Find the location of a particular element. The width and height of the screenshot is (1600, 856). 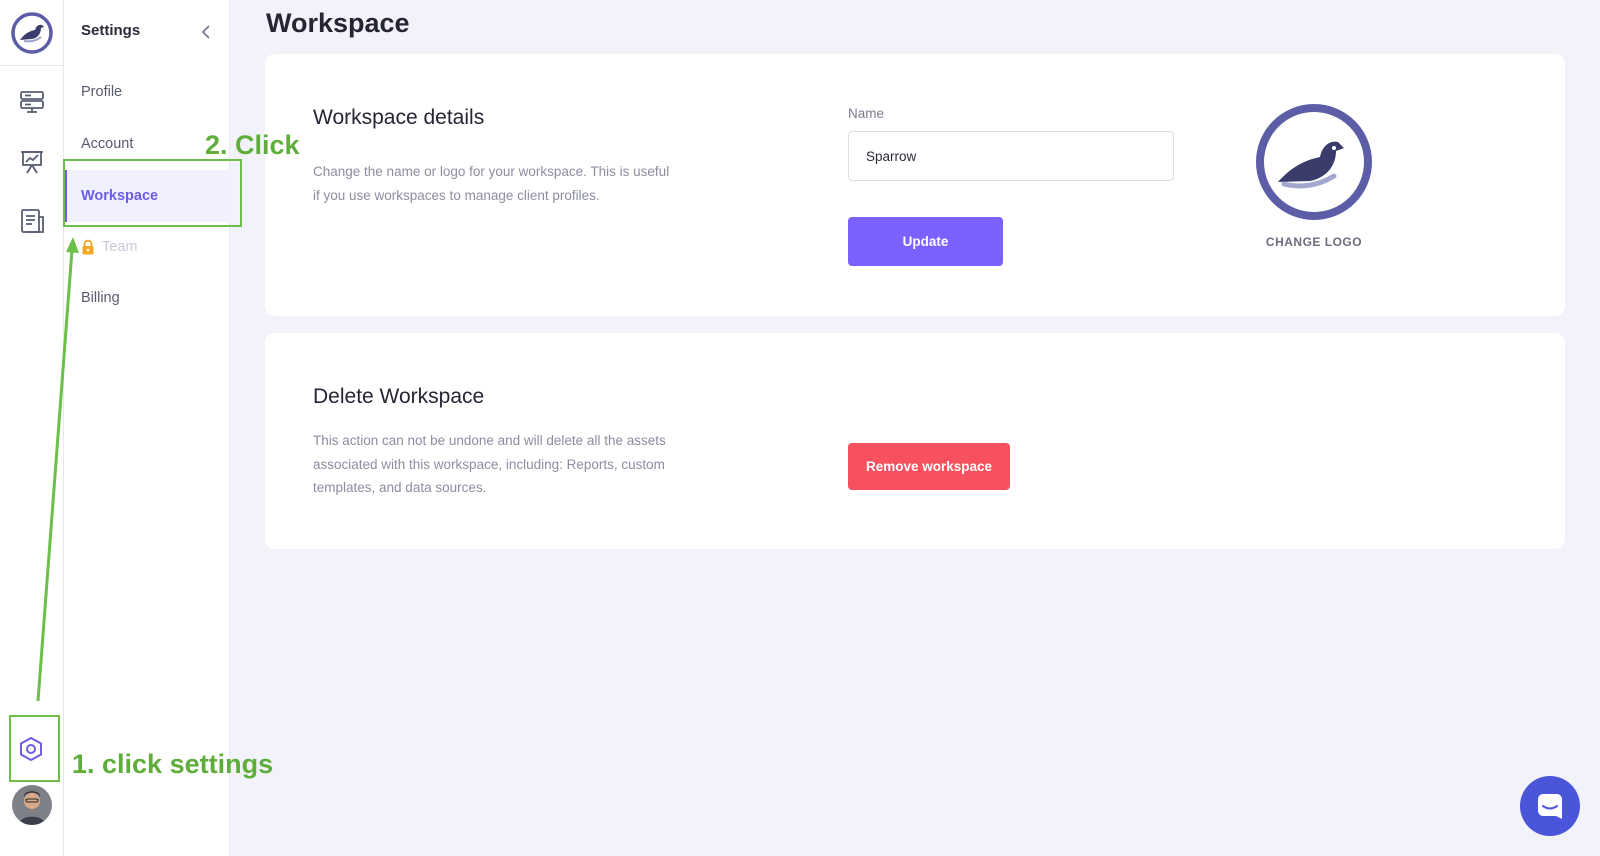

chat-launcher-button is located at coordinates (1550, 806).